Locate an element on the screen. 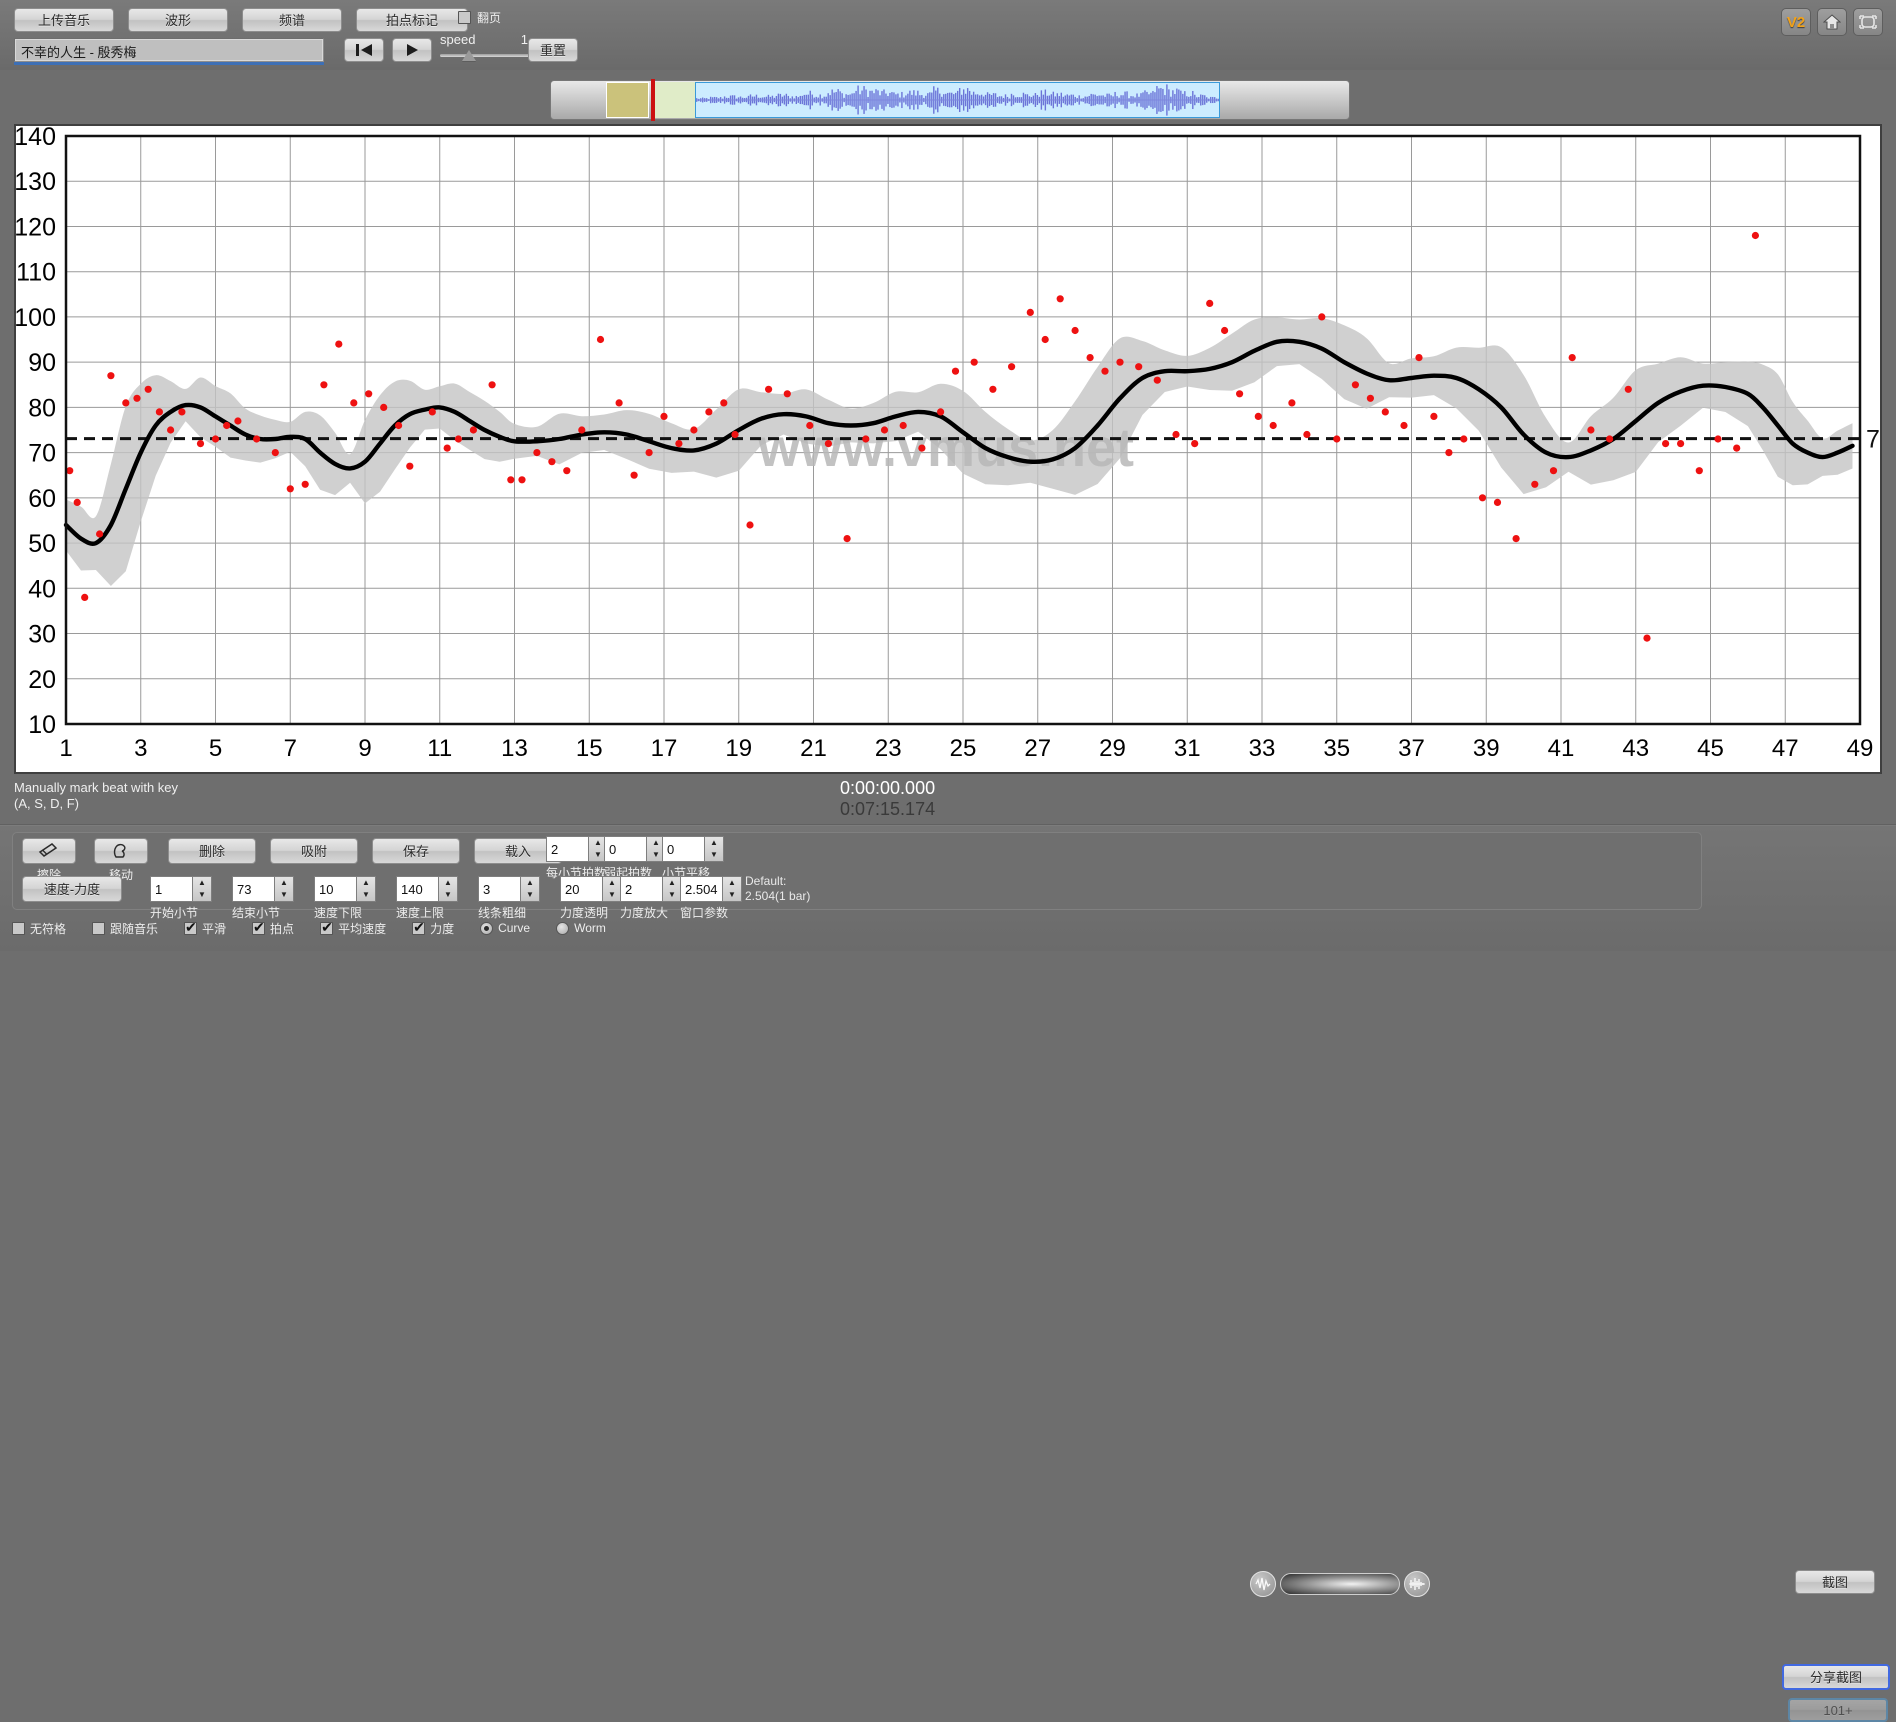 The height and width of the screenshot is (1722, 1896). spinner-tempo-max-arrows: ▲ ▼ is located at coordinates (448, 889).